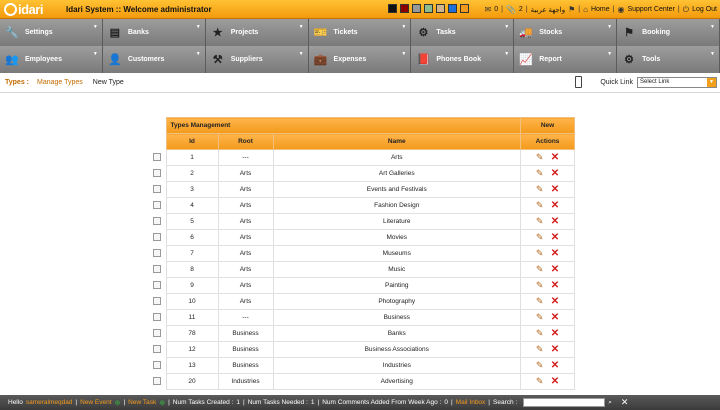  Describe the element at coordinates (600, 9) in the screenshot. I see `home-link: Home` at that location.